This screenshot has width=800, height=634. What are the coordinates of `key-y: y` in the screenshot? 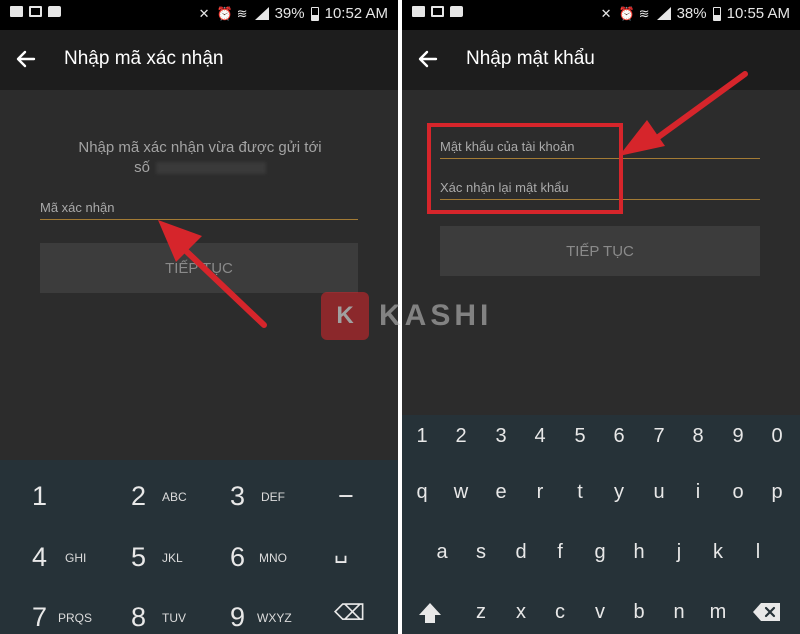 It's located at (619, 492).